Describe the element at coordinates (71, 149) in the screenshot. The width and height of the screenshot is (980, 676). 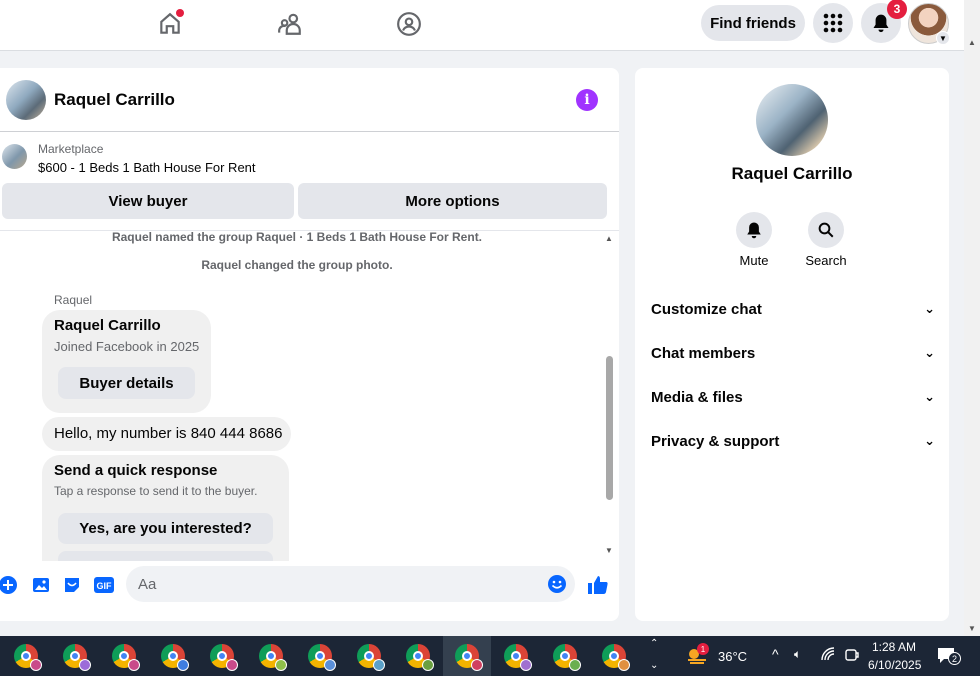
I see `marketplace-label: Marketplace` at that location.